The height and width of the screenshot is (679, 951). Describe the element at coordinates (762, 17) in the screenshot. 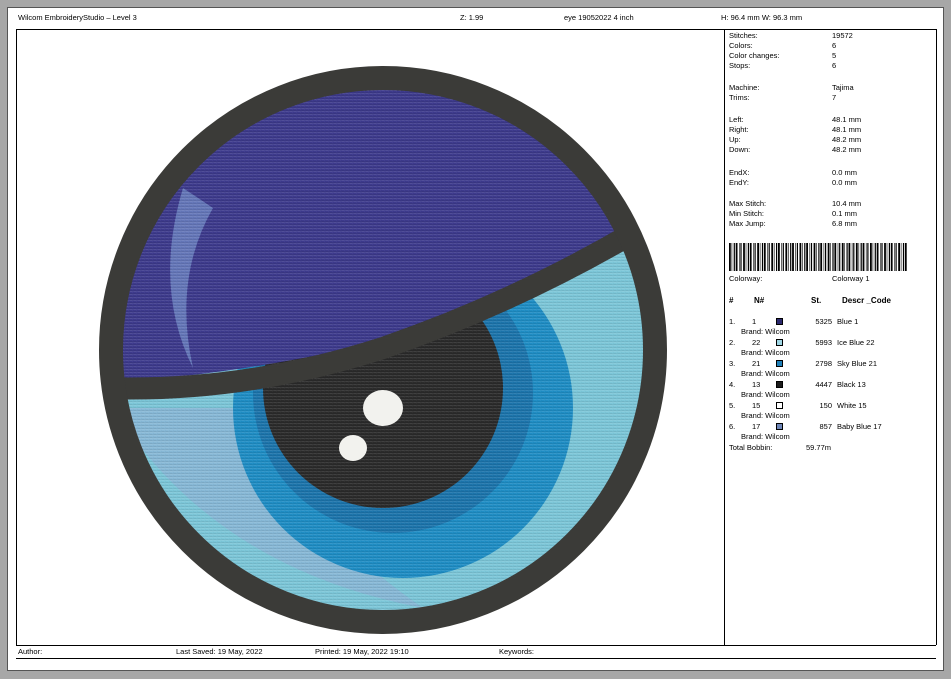

I see `design-size: H: 96.4 mm W: 96.3 mm` at that location.